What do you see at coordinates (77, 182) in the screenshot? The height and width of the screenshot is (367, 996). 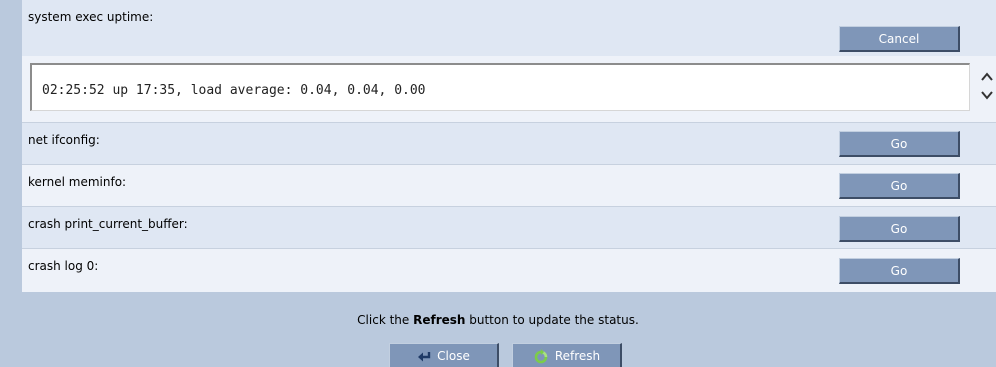 I see `command-label: kernel meminfo:` at bounding box center [77, 182].